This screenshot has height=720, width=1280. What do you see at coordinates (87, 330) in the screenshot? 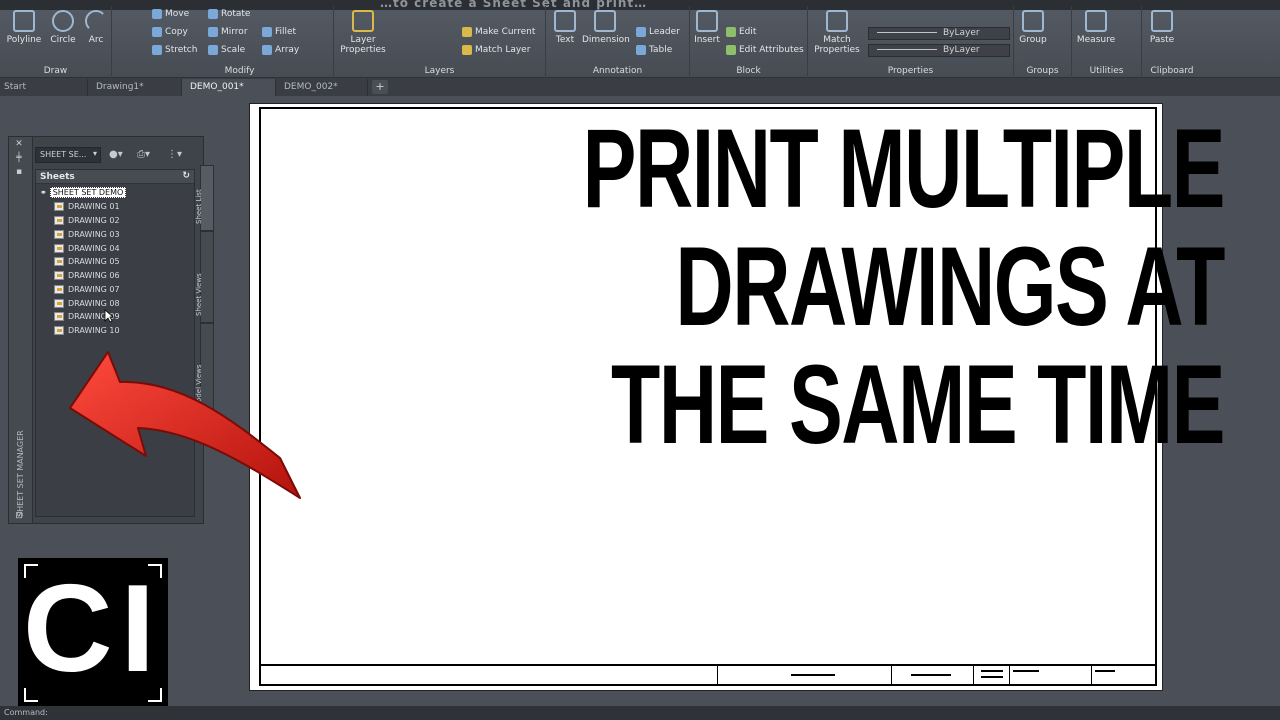
I see `sheet-item: DRAWING 10` at bounding box center [87, 330].